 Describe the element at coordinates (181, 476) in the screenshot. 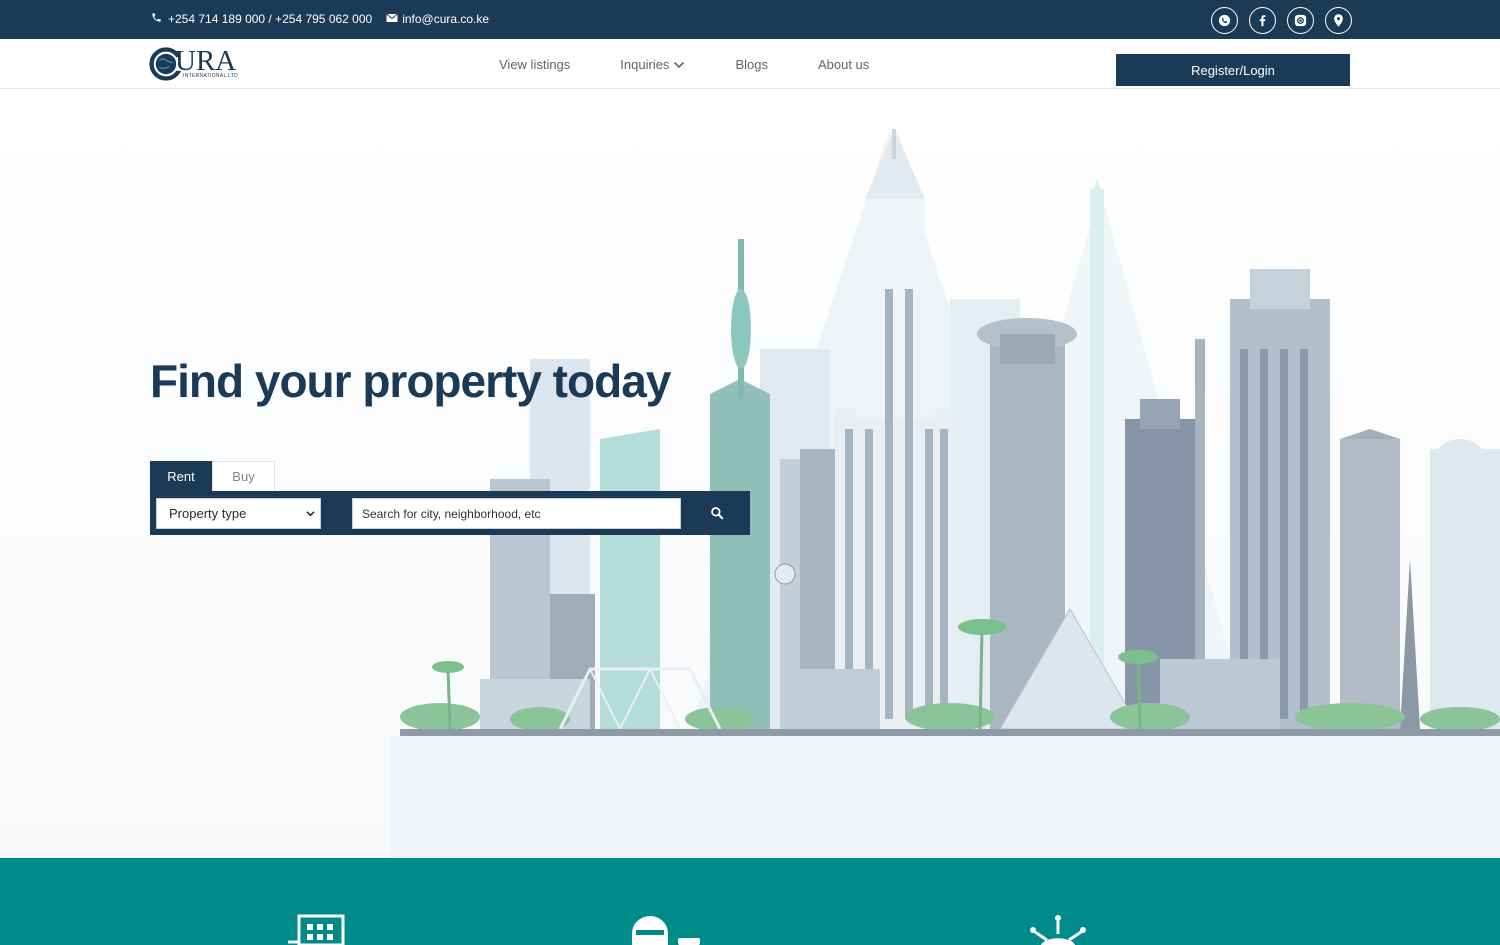

I see `tab-rent: Rent` at that location.